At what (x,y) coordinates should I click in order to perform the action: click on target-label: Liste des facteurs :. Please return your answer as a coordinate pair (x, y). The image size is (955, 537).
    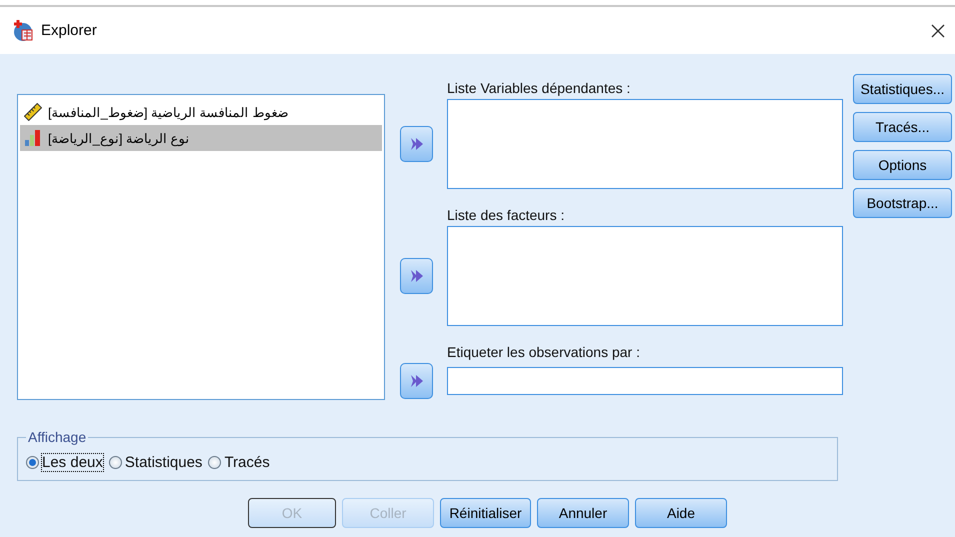
    Looking at the image, I should click on (506, 215).